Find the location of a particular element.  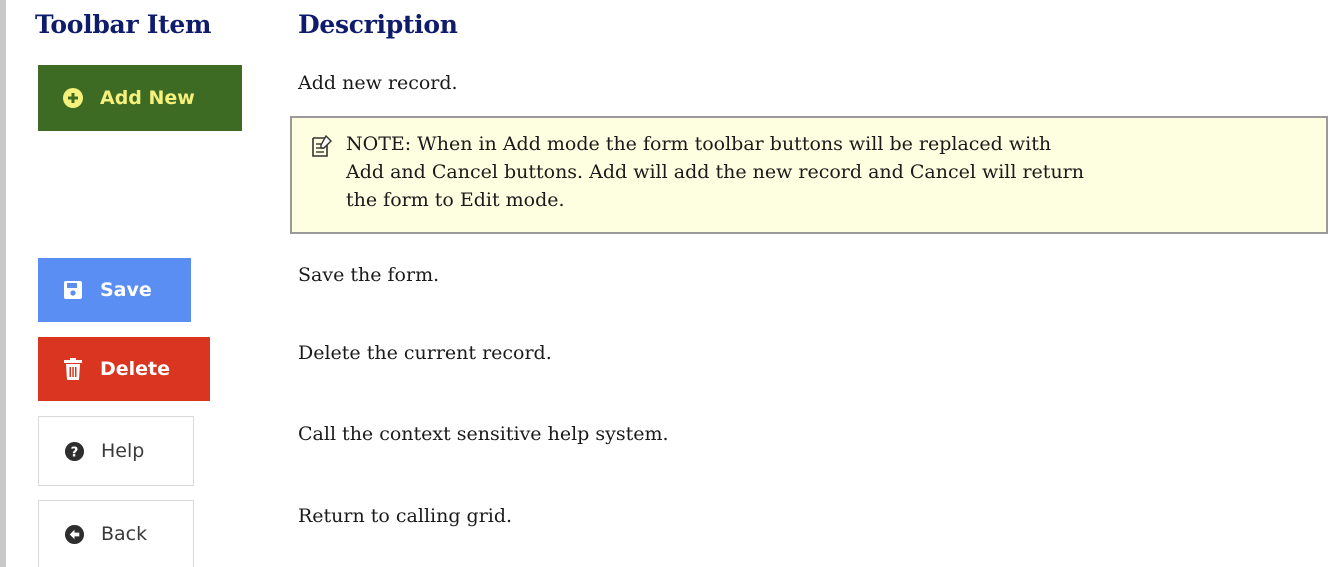

column-header-toolbar-item: Toolbar Item is located at coordinates (123, 24).